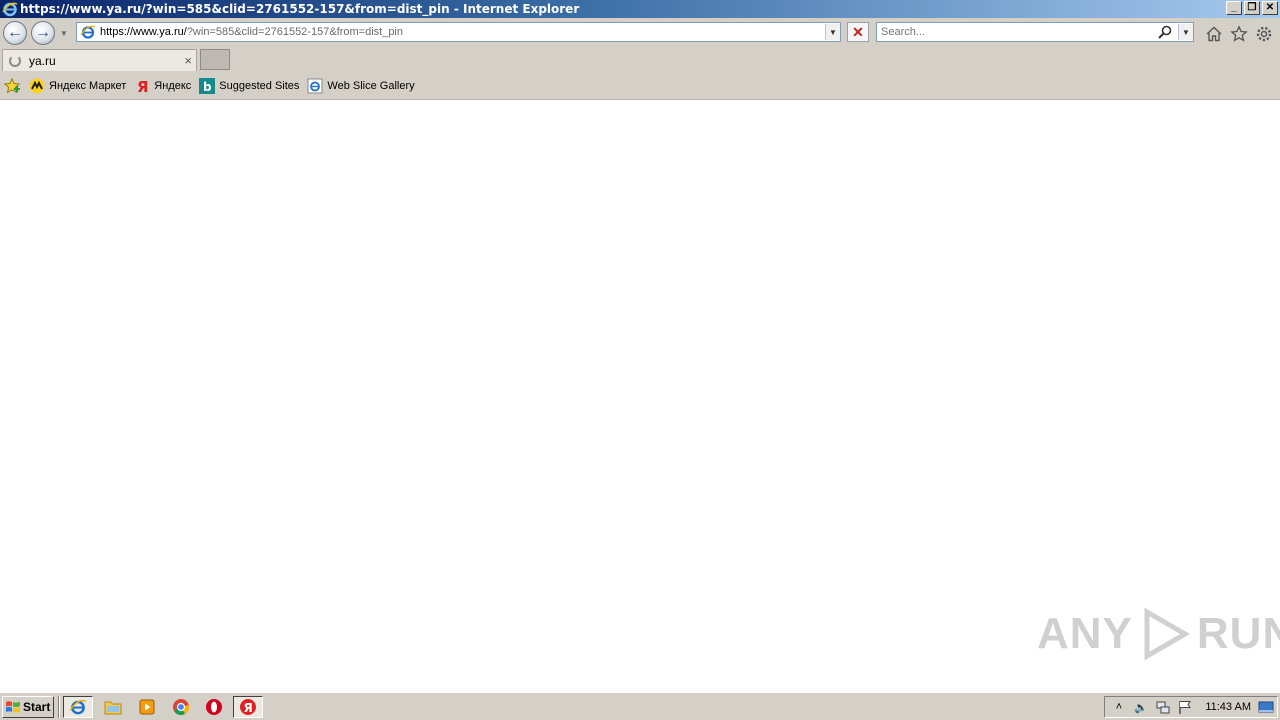  I want to click on yandex-browser-icon: Я, so click(248, 707).